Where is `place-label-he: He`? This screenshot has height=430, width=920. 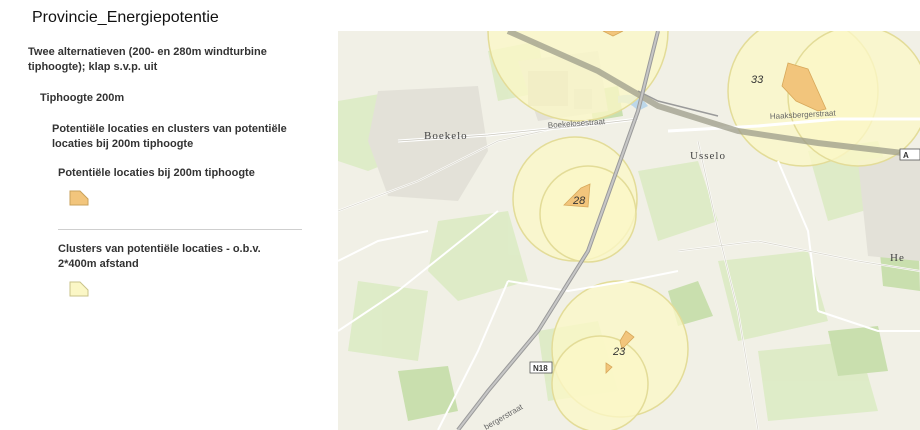 place-label-he: He is located at coordinates (897, 258).